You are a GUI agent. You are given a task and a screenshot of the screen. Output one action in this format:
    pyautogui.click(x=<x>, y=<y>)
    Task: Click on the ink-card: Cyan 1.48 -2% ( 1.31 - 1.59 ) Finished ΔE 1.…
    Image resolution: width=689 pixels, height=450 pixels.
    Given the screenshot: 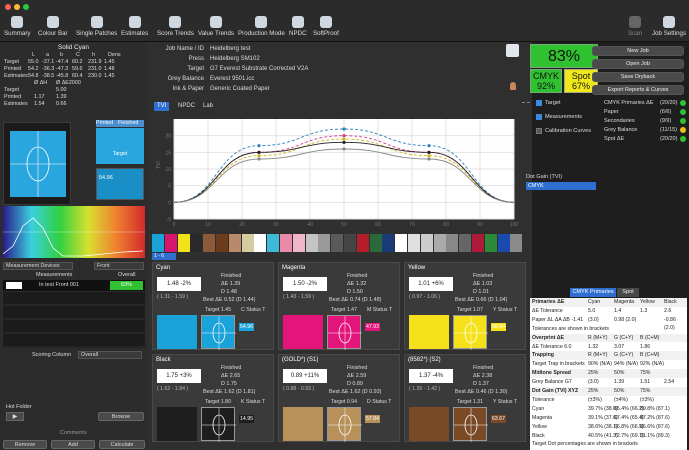 What is the action you would take?
    pyautogui.click(x=213, y=306)
    